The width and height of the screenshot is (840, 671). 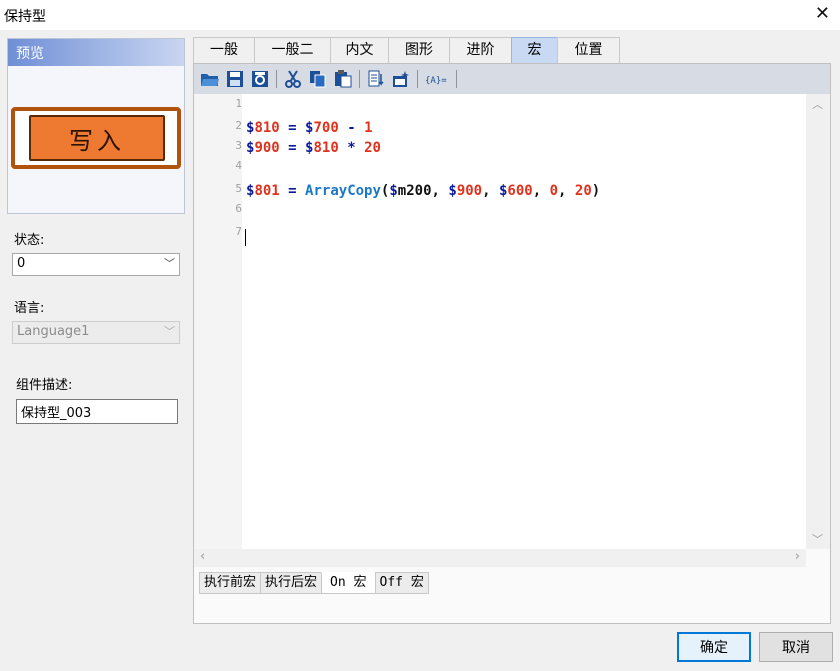 What do you see at coordinates (97, 411) in the screenshot?
I see `description-field` at bounding box center [97, 411].